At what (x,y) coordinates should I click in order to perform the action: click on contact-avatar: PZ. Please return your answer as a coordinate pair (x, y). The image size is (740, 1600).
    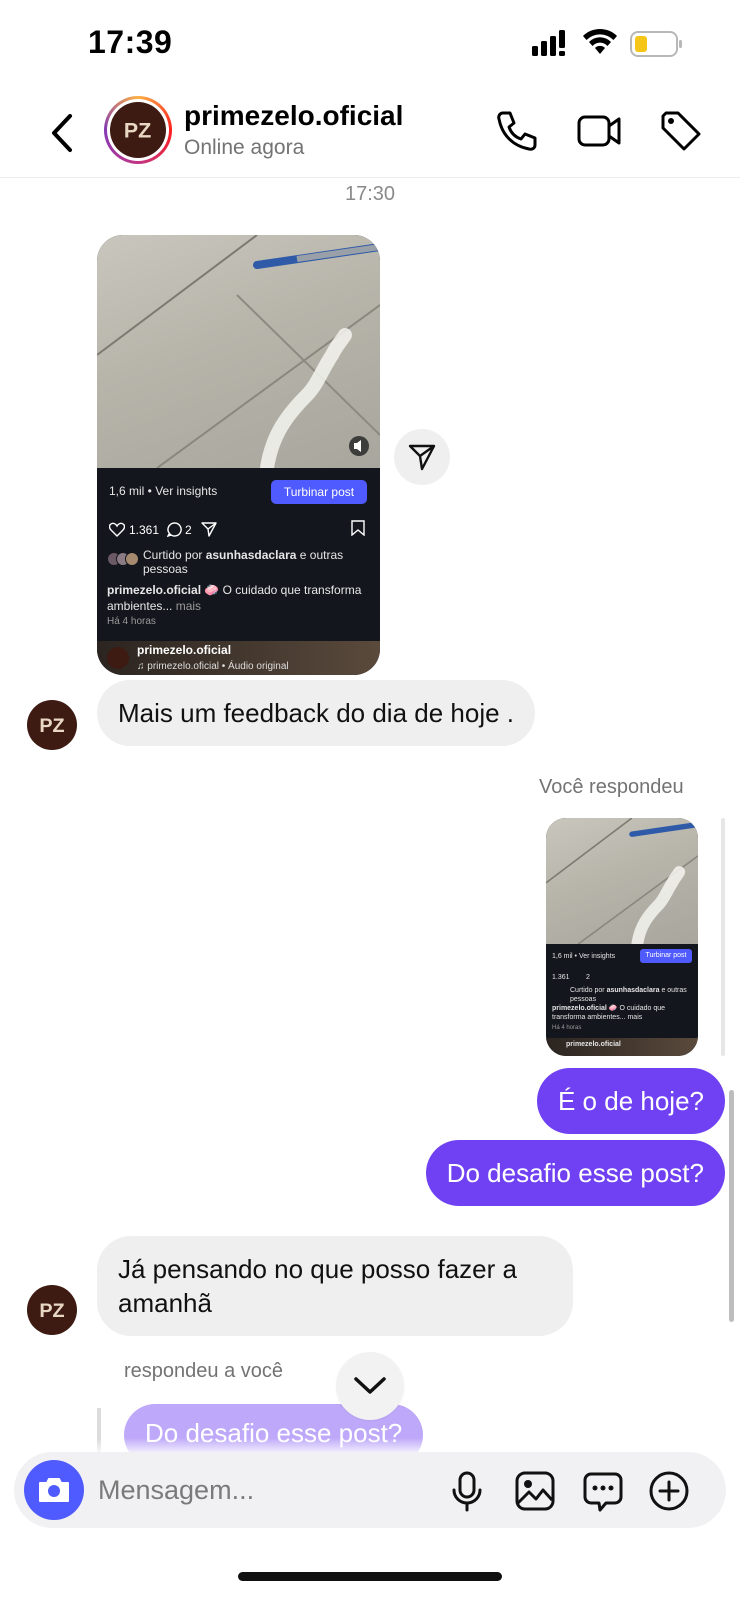
    Looking at the image, I should click on (138, 130).